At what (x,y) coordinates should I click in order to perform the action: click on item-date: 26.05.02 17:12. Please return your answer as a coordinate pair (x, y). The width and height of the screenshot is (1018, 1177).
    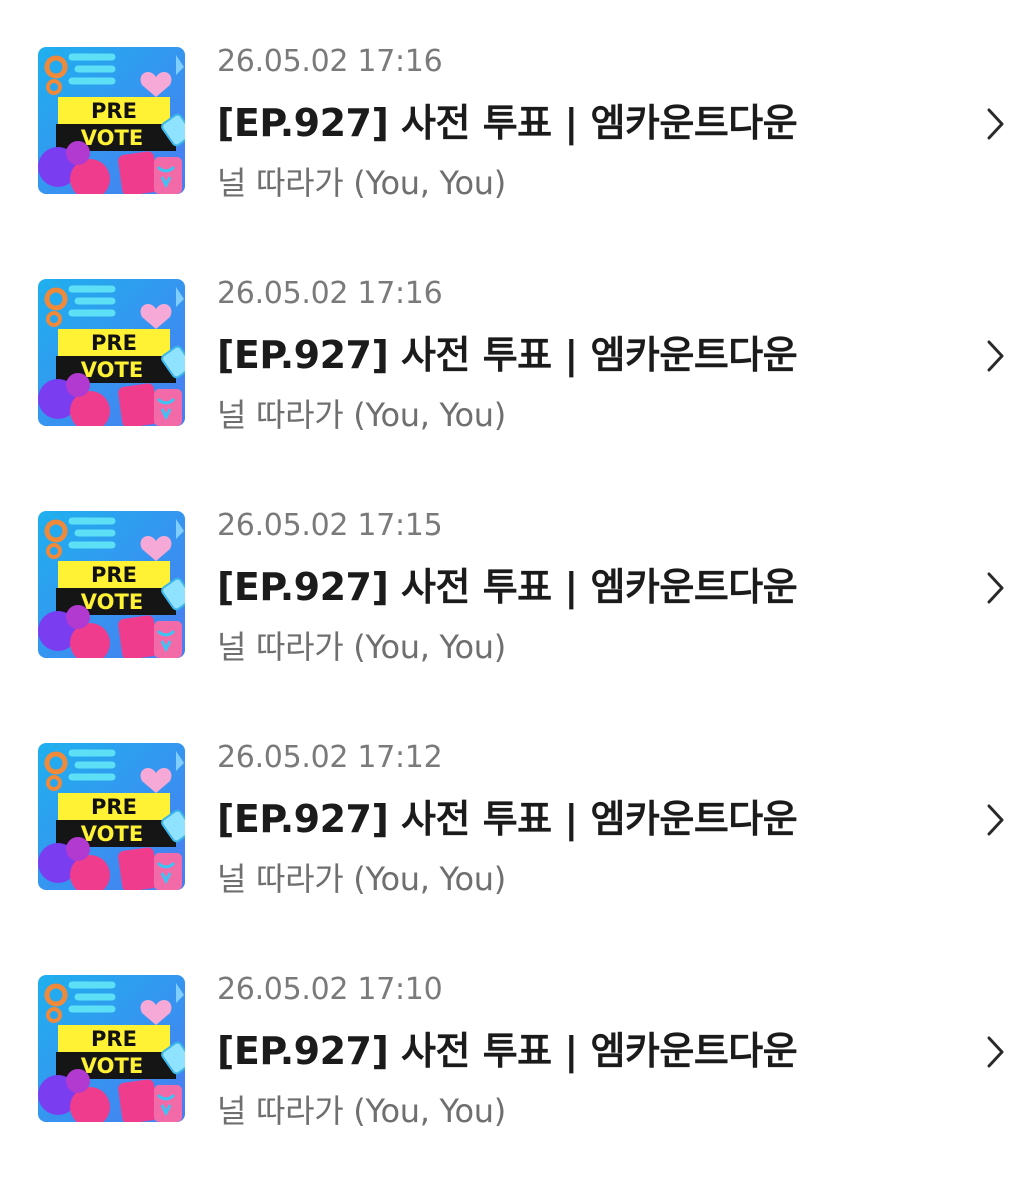
    Looking at the image, I should click on (330, 757).